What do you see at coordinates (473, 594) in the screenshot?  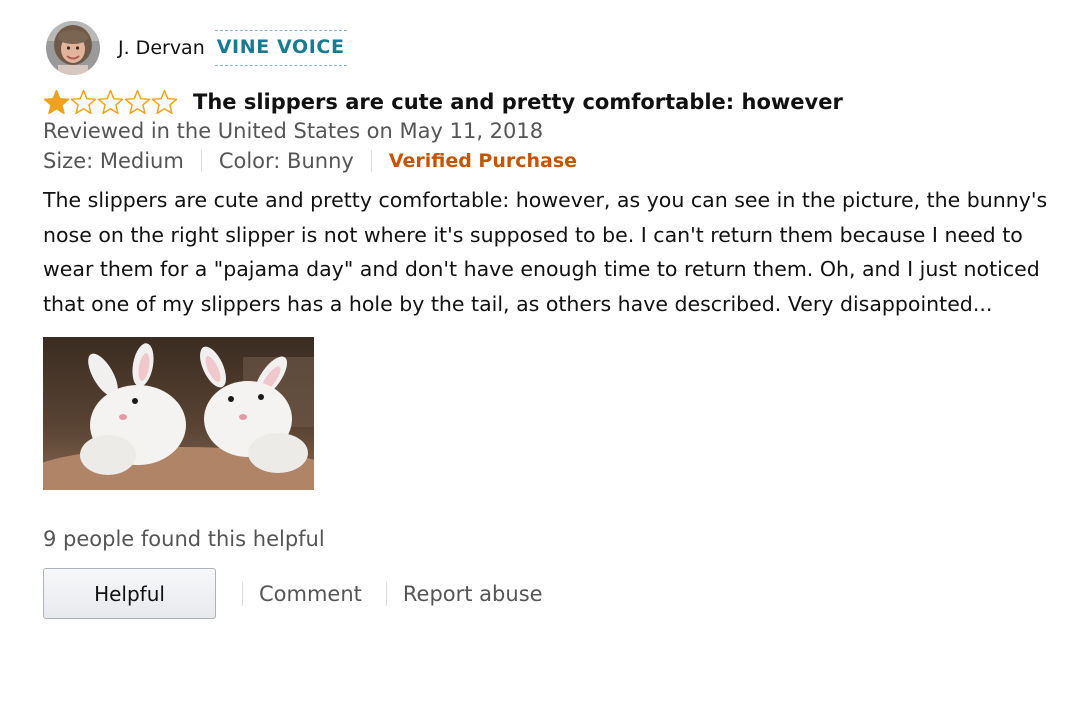 I see `report-abuse-link: Report abuse` at bounding box center [473, 594].